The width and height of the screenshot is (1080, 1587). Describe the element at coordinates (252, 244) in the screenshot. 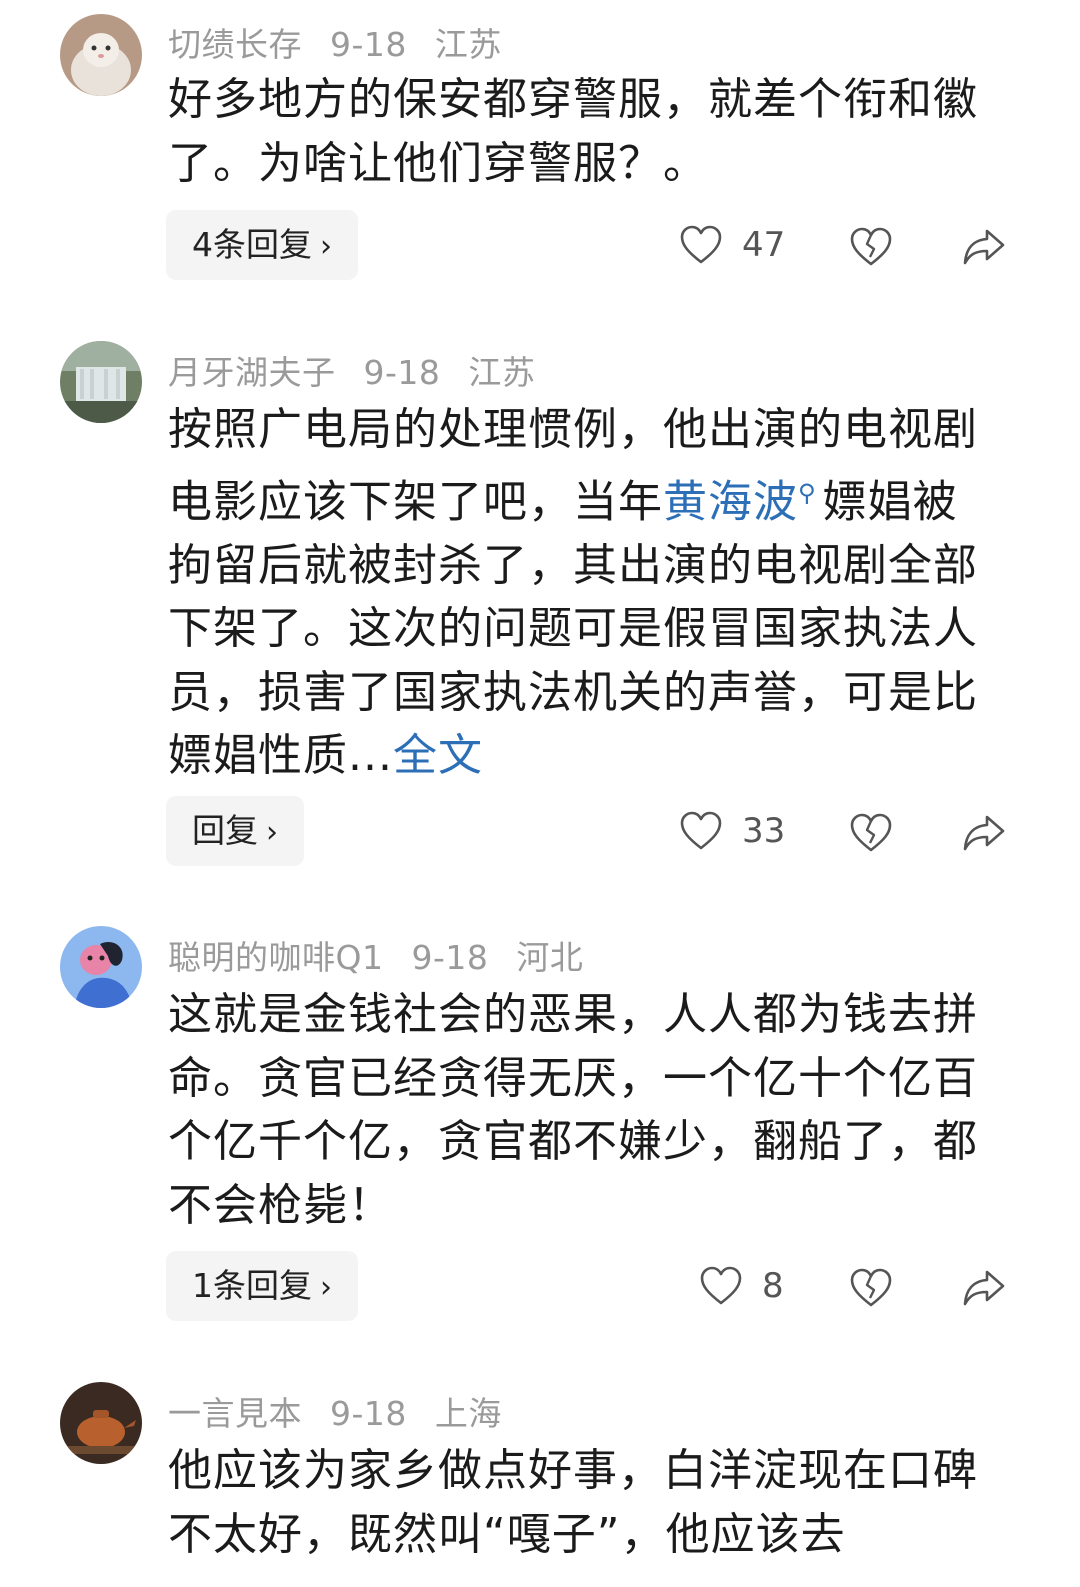

I see `reply-label: 4条回复` at that location.